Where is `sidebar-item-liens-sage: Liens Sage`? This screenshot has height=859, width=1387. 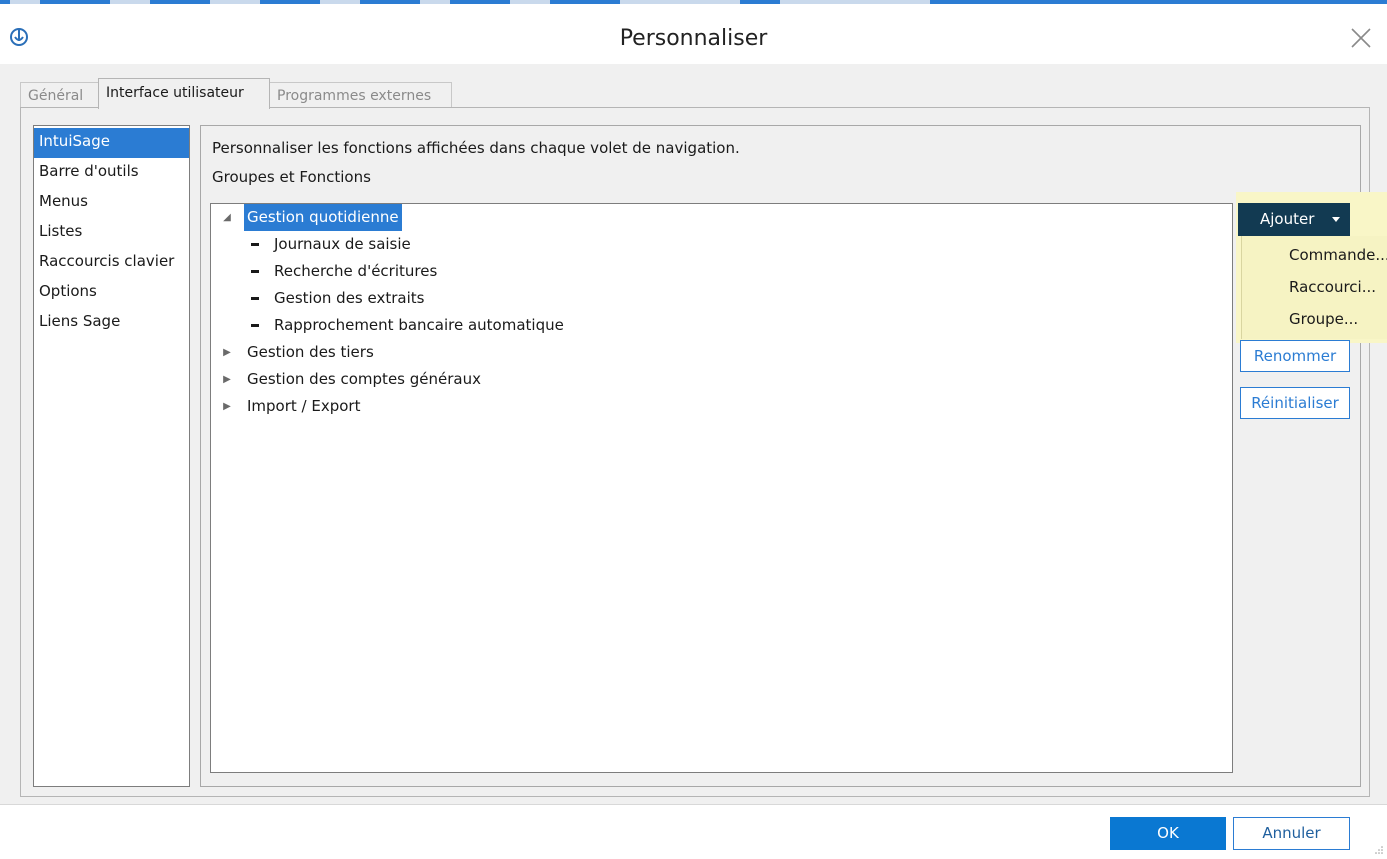 sidebar-item-liens-sage: Liens Sage is located at coordinates (111, 323).